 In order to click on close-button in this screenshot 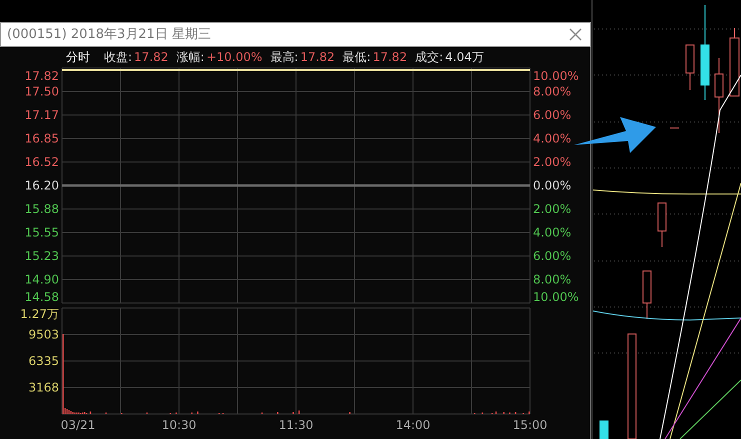, I will do `click(575, 34)`.